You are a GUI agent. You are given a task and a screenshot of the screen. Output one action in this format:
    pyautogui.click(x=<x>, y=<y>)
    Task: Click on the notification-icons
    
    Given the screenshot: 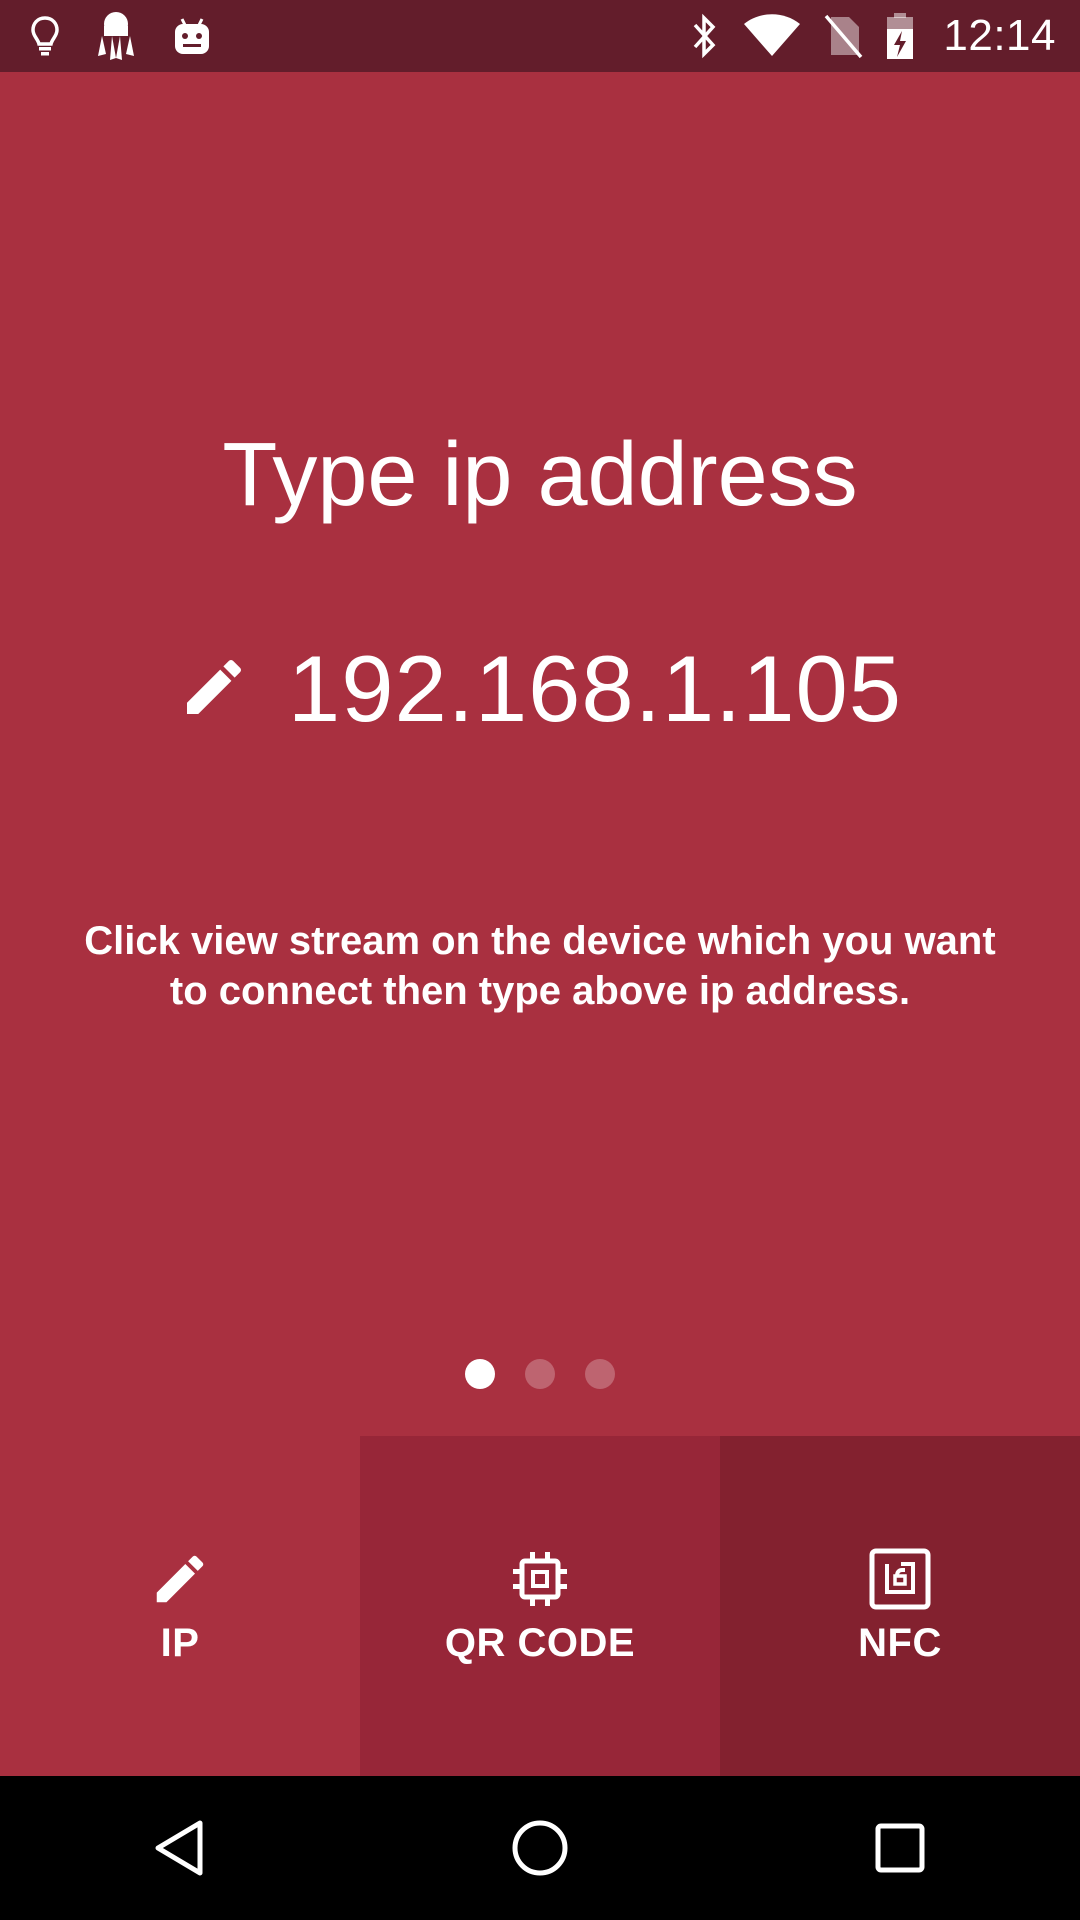 What is the action you would take?
    pyautogui.click(x=121, y=36)
    